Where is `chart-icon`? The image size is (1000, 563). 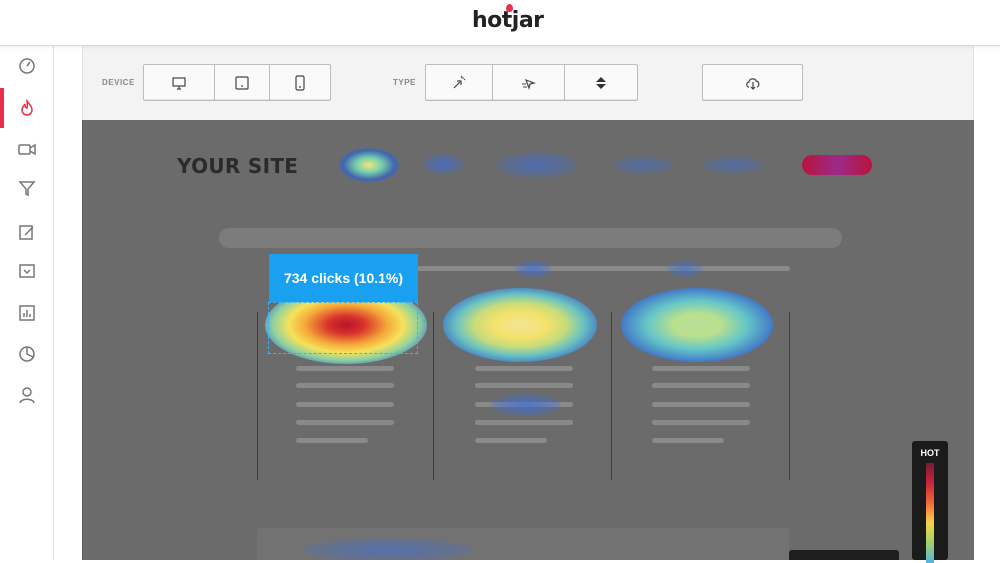 chart-icon is located at coordinates (27, 354).